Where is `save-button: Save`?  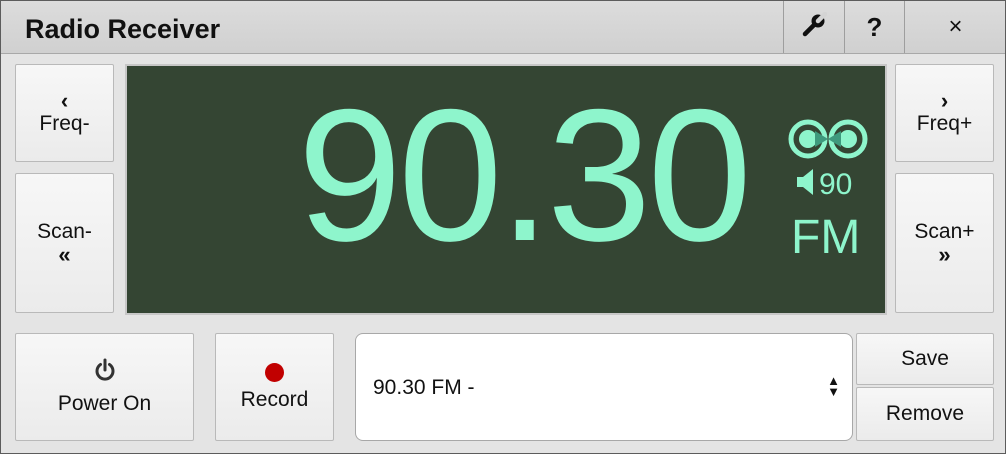 save-button: Save is located at coordinates (925, 359).